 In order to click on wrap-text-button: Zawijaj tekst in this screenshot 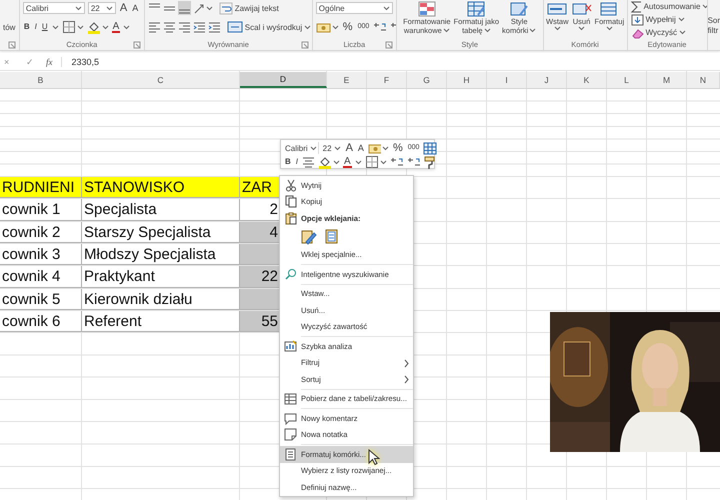, I will do `click(248, 8)`.